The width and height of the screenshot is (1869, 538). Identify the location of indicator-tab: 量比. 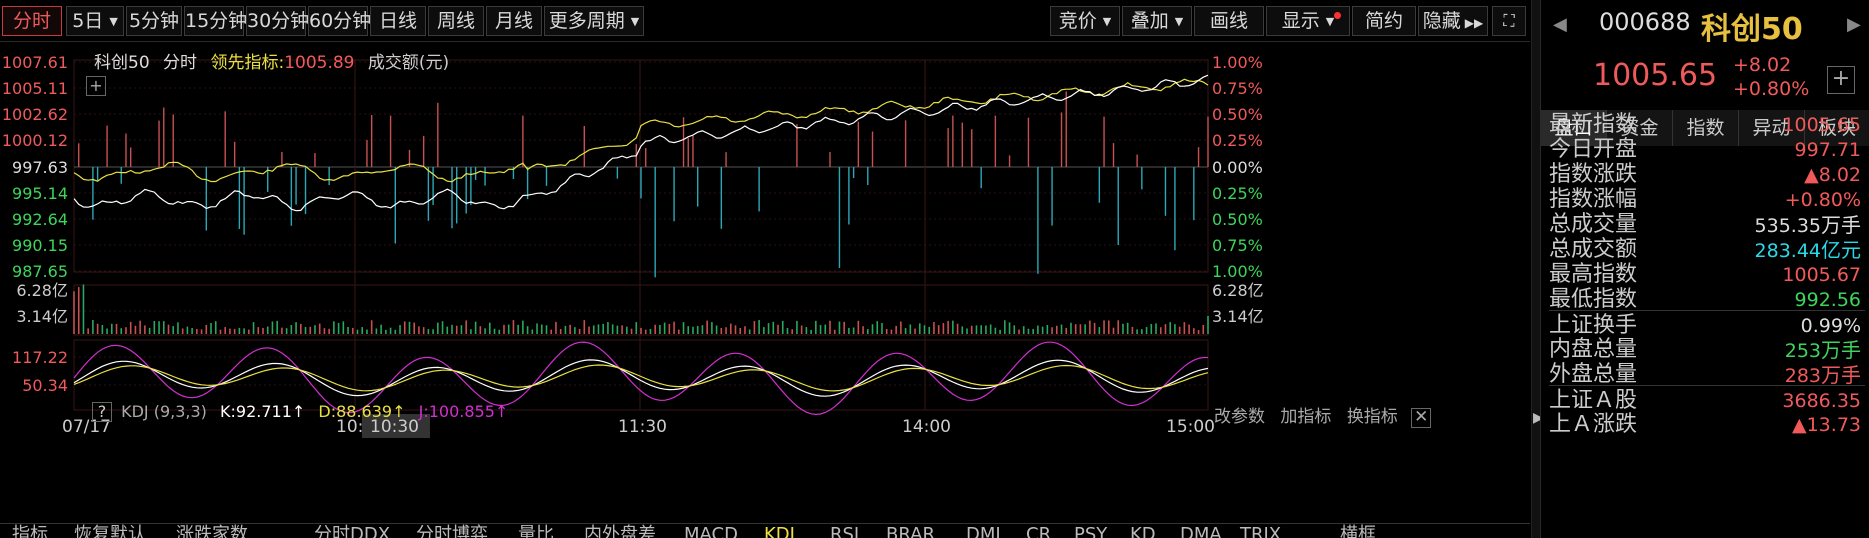
(536, 531).